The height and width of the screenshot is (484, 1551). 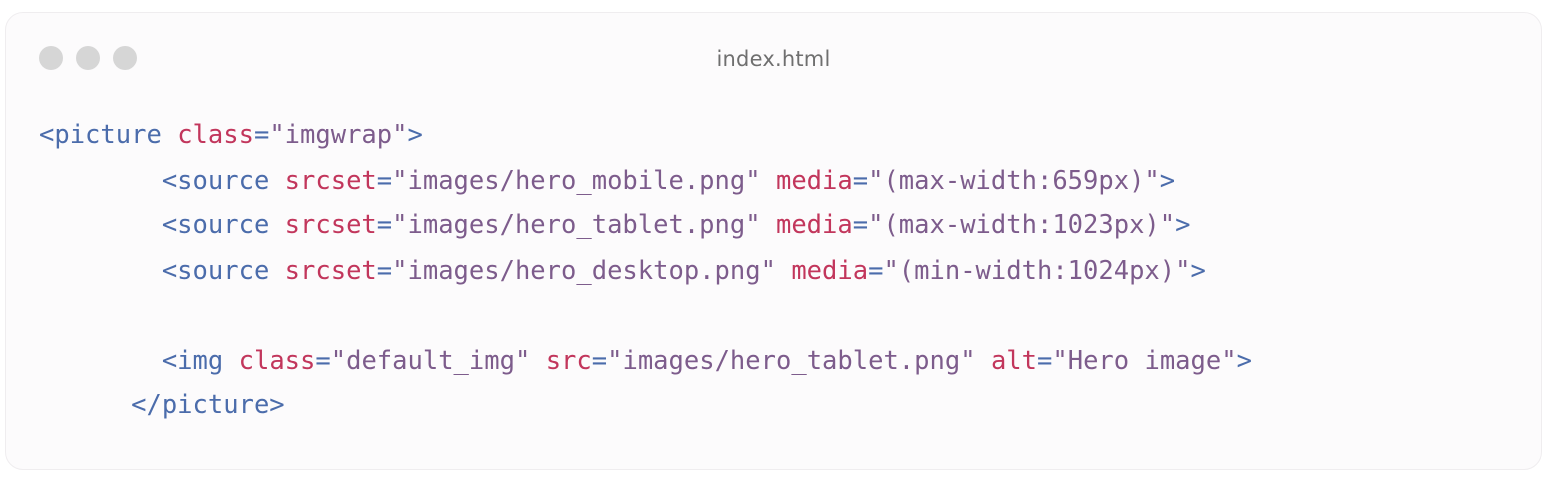 I want to click on code-line: </picture>, so click(x=162, y=405).